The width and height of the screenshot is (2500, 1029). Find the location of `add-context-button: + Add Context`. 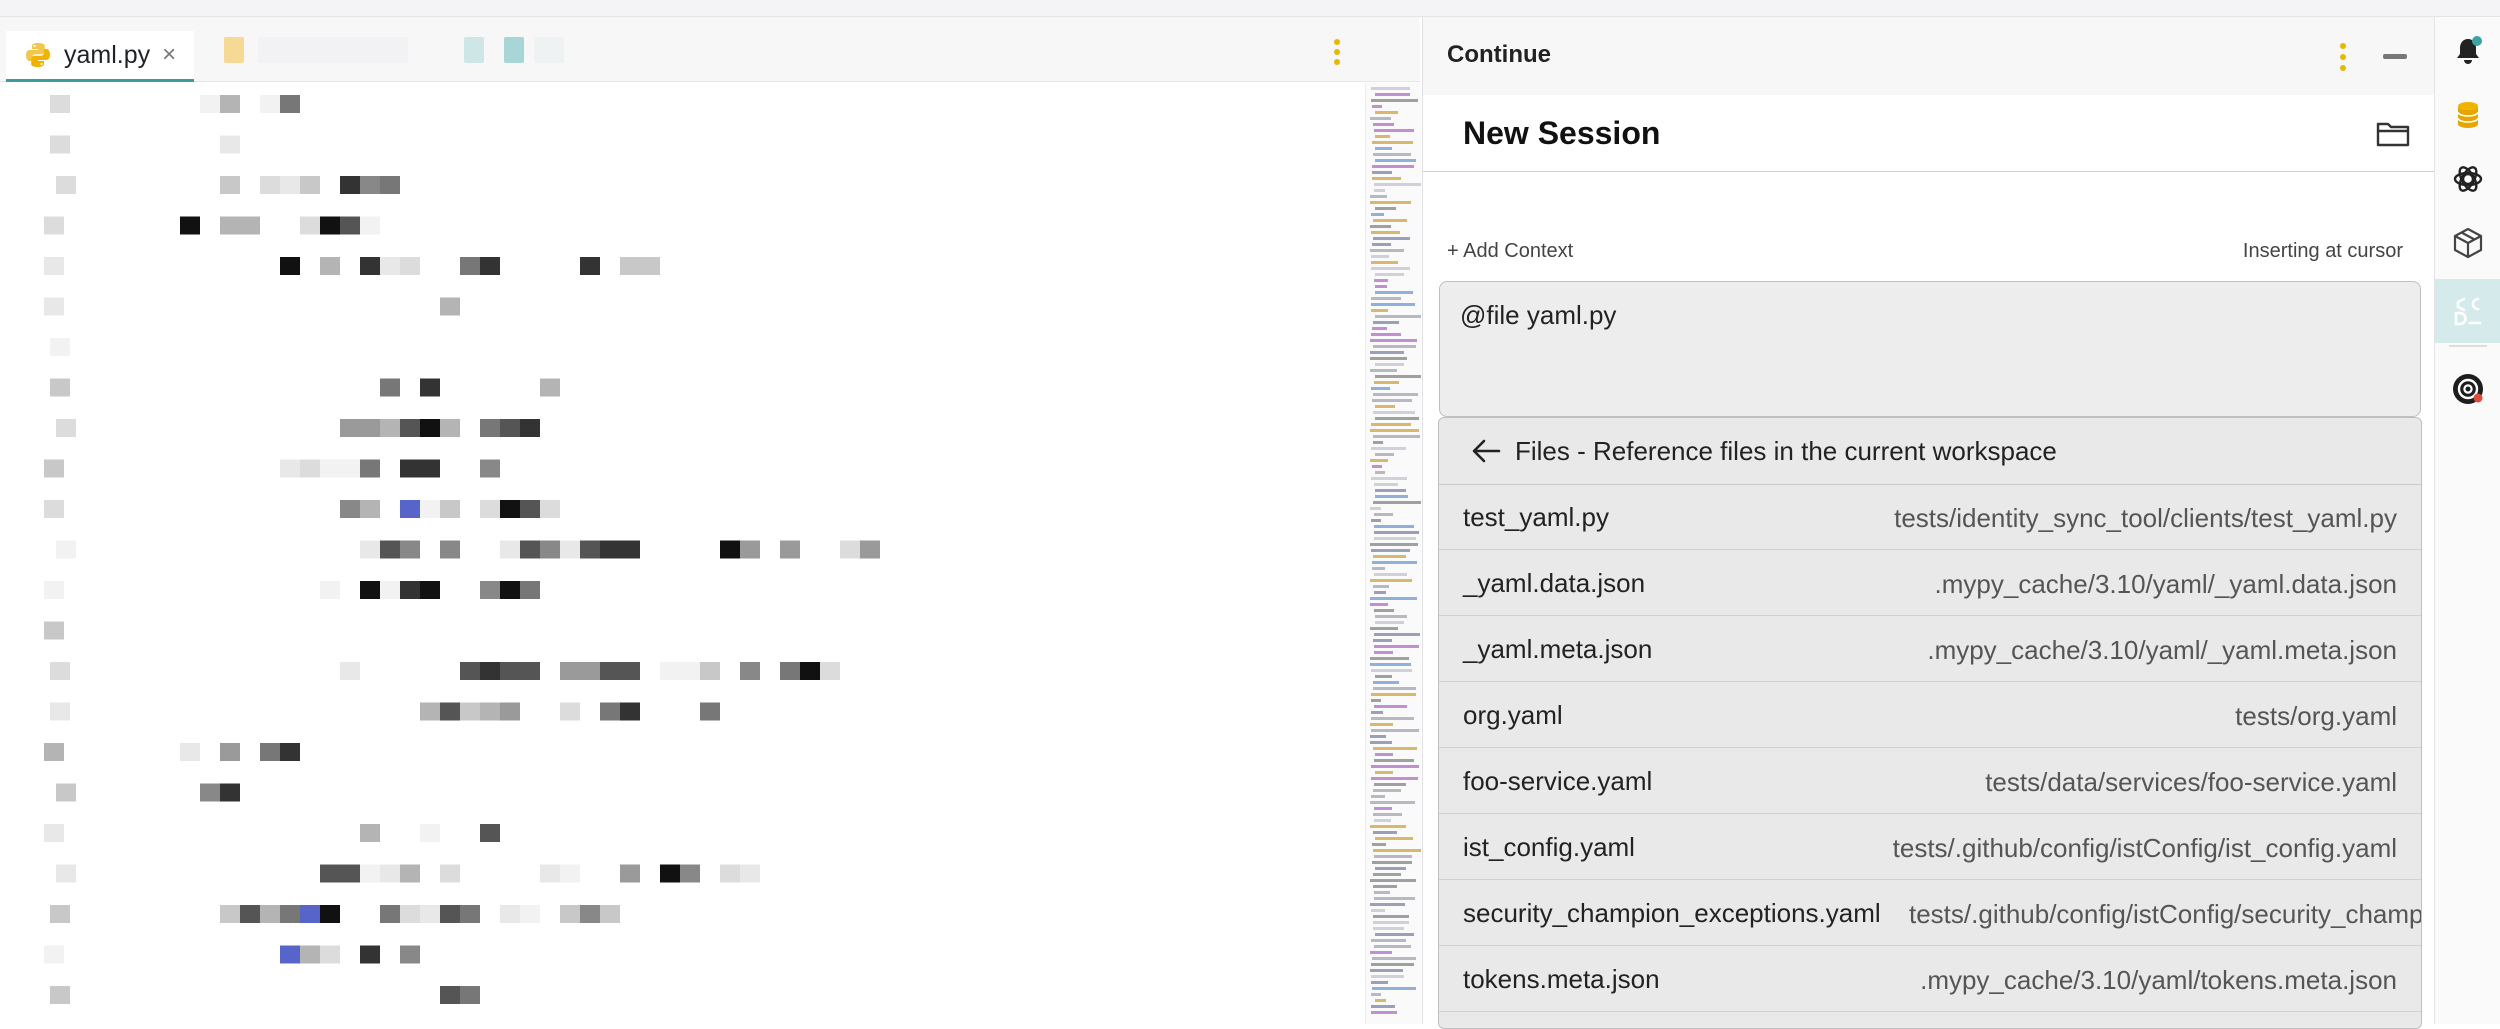

add-context-button: + Add Context is located at coordinates (1510, 251).